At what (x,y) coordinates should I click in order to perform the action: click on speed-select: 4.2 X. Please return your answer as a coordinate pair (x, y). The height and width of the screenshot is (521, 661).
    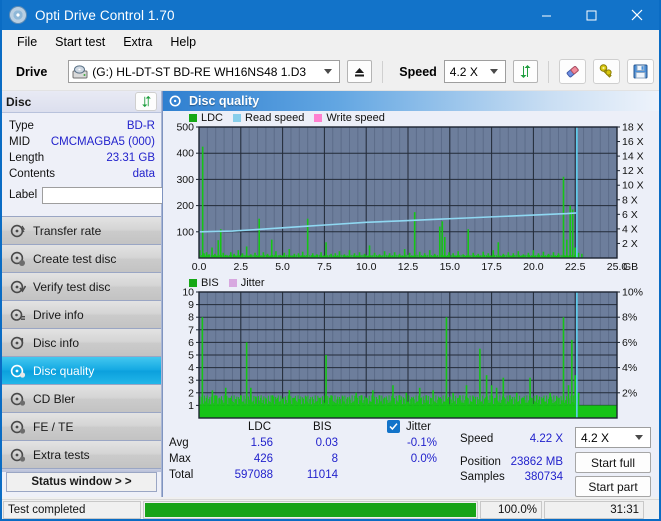
    Looking at the image, I should click on (474, 71).